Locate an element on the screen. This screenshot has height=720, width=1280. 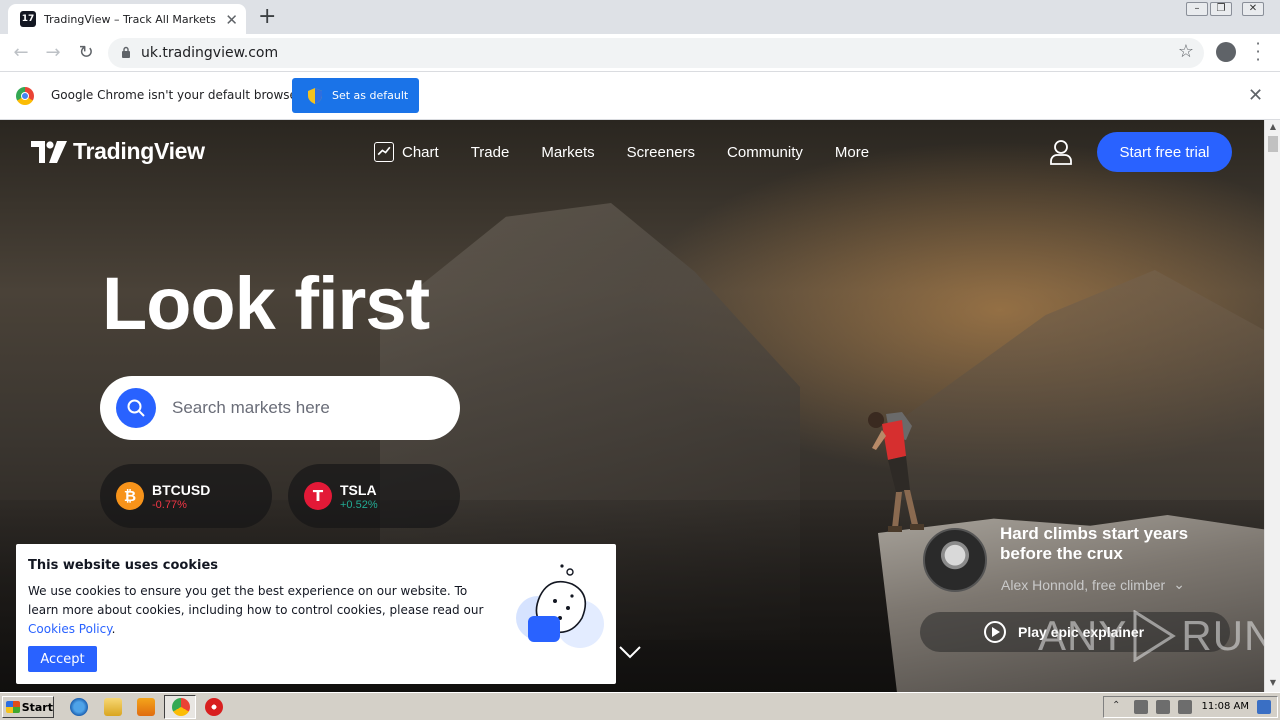
file-explorer-icon is located at coordinates (113, 707).